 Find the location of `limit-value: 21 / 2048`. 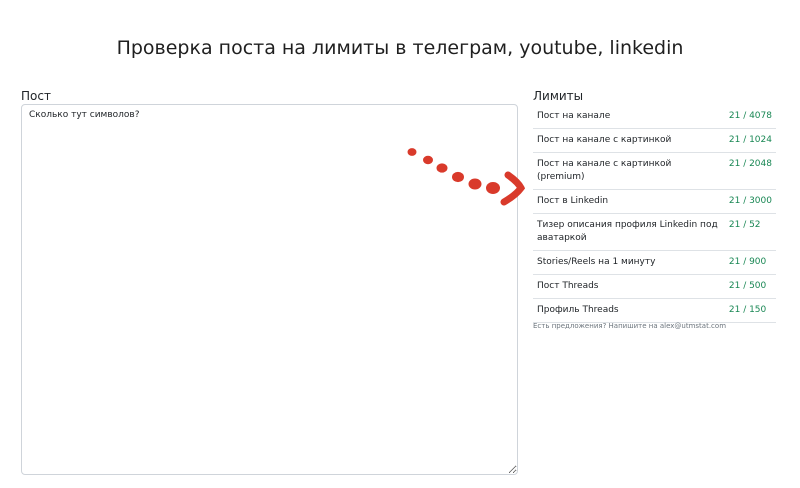

limit-value: 21 / 2048 is located at coordinates (750, 164).